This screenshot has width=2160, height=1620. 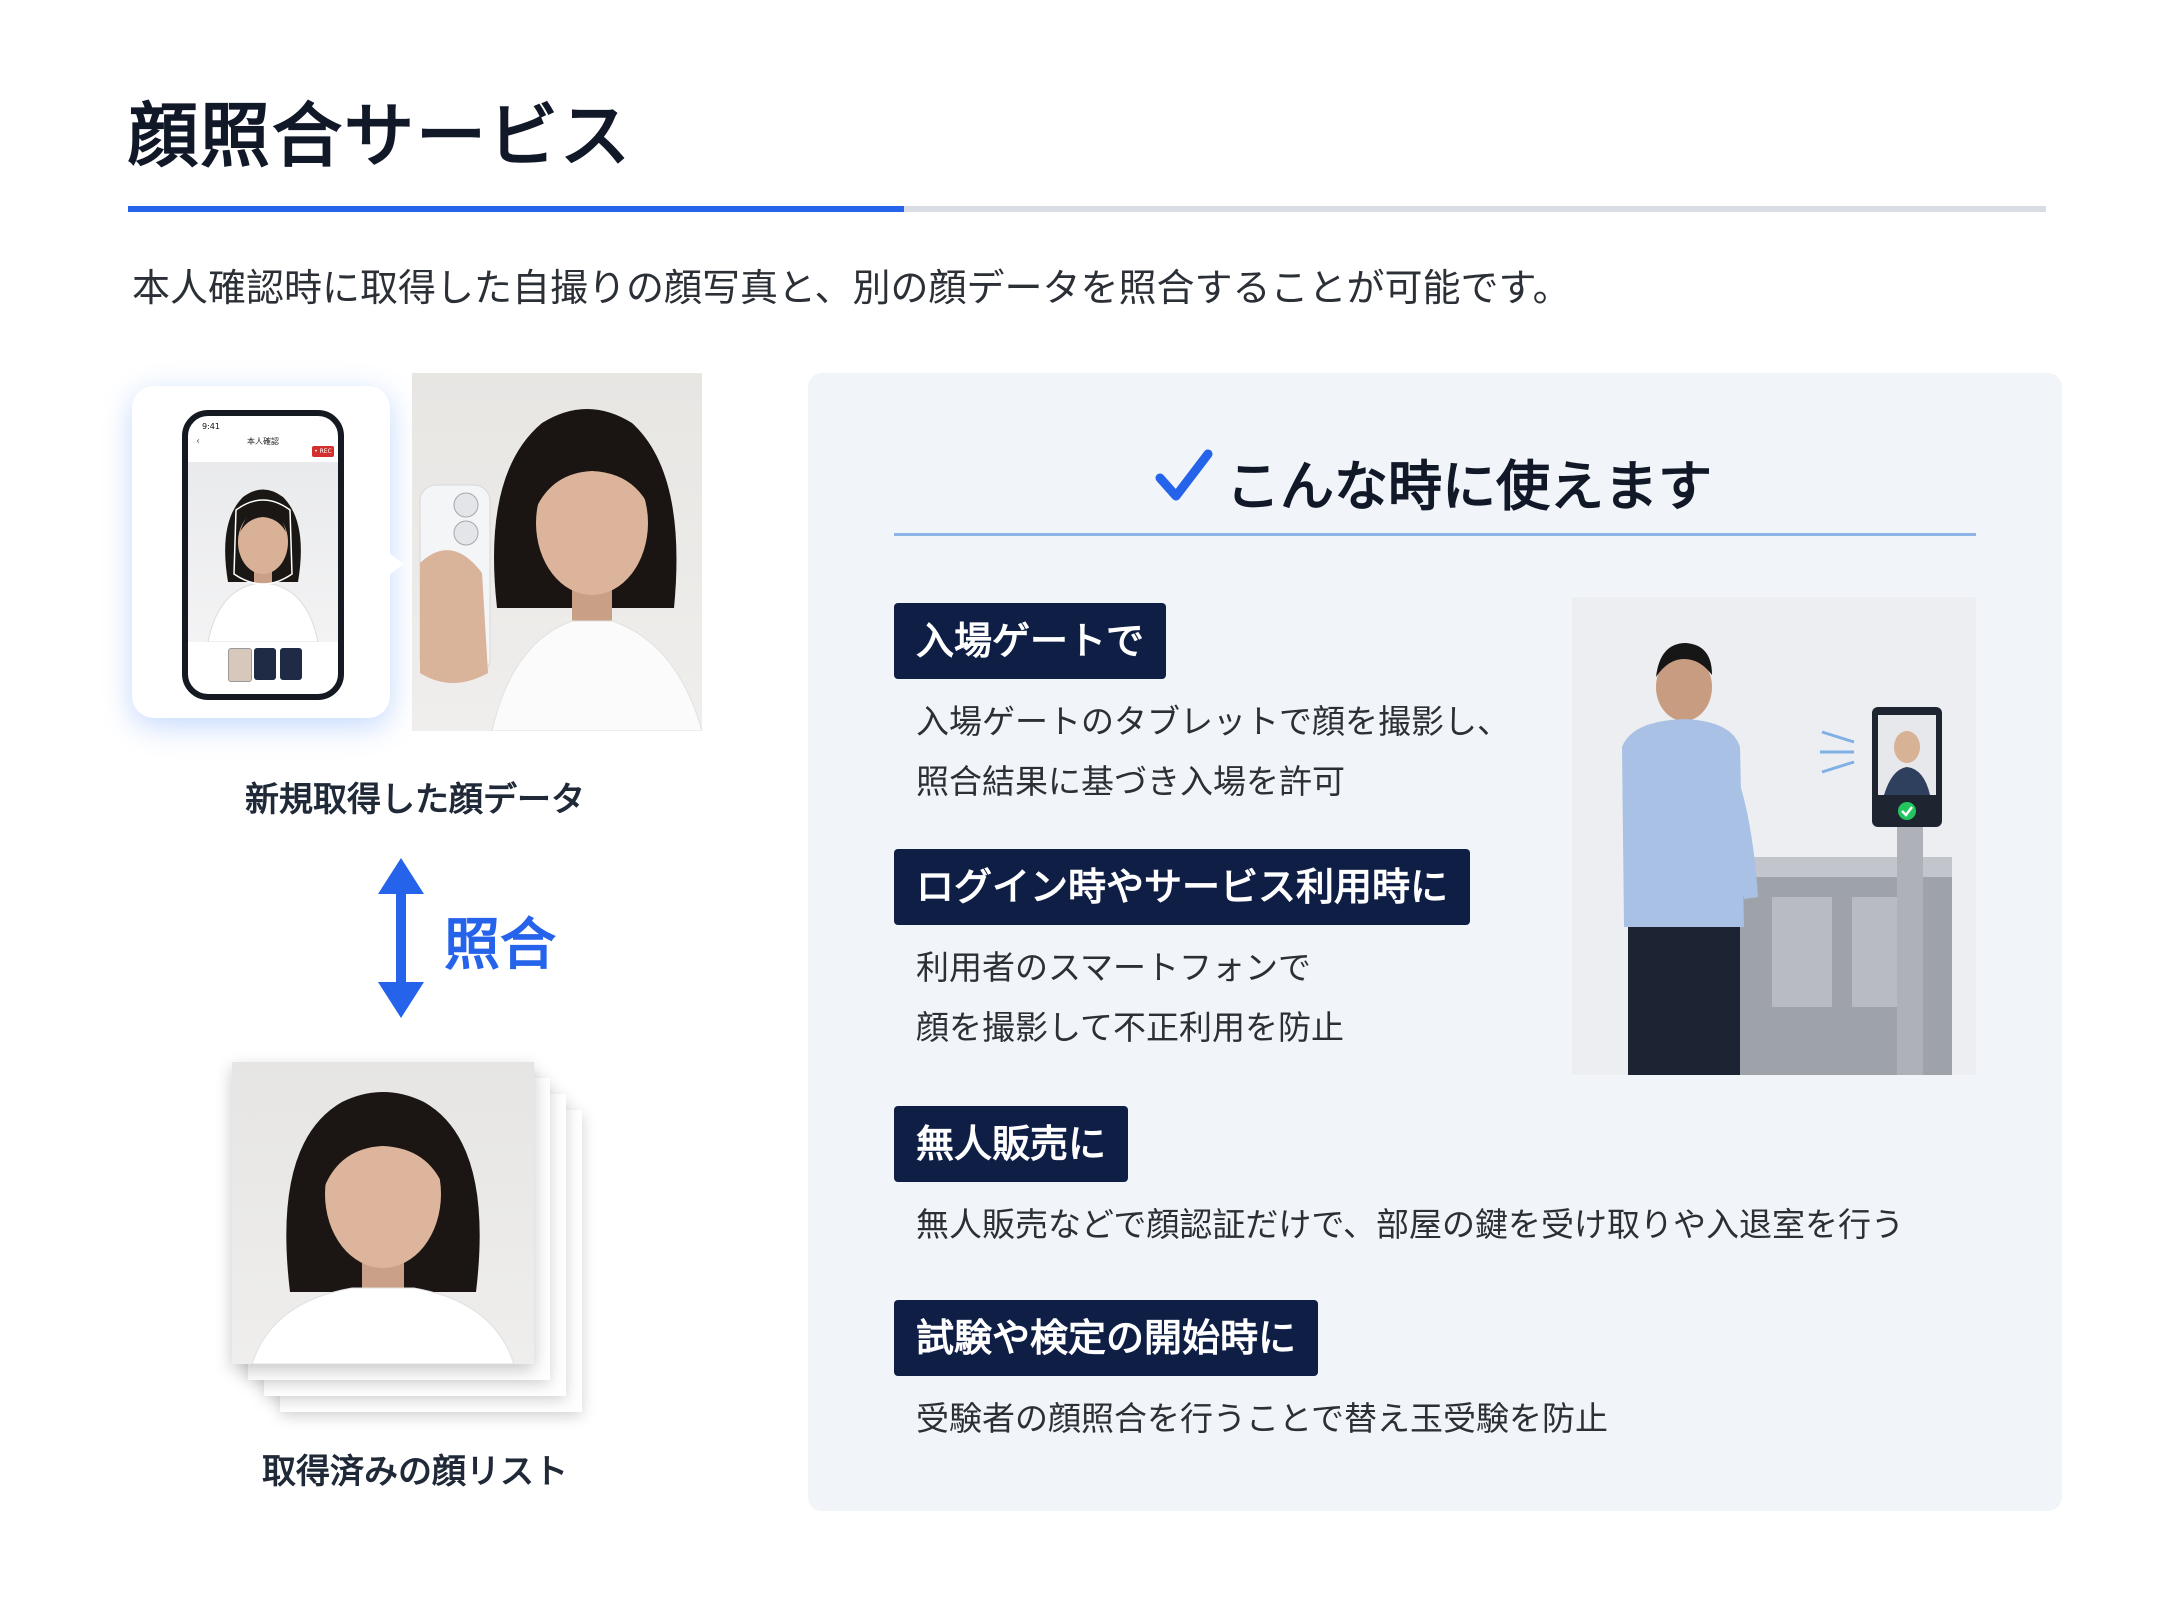 What do you see at coordinates (1469, 486) in the screenshot?
I see `panel-title: こんな時に使えます` at bounding box center [1469, 486].